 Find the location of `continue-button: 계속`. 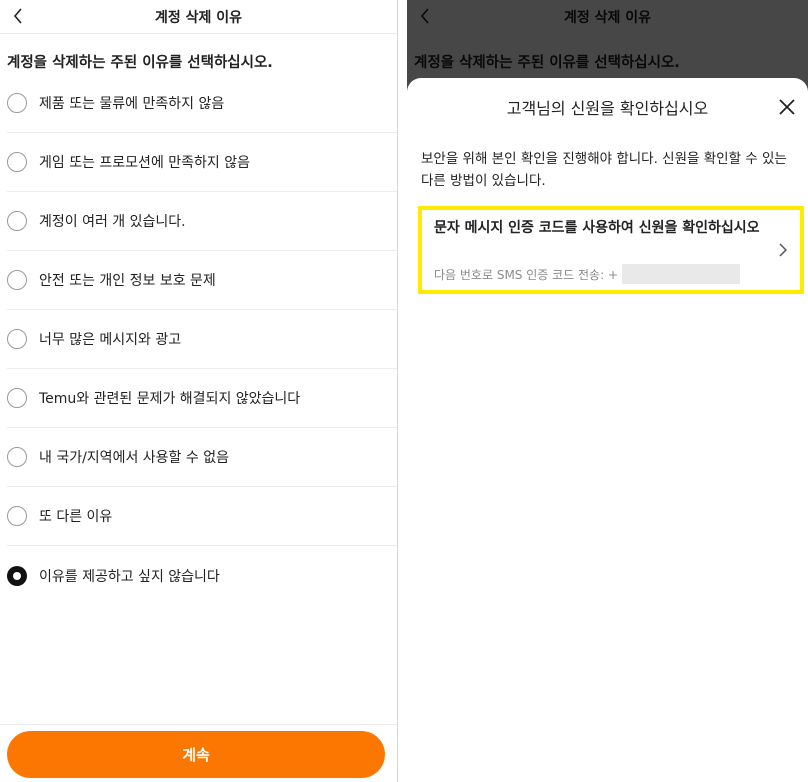

continue-button: 계속 is located at coordinates (196, 754).